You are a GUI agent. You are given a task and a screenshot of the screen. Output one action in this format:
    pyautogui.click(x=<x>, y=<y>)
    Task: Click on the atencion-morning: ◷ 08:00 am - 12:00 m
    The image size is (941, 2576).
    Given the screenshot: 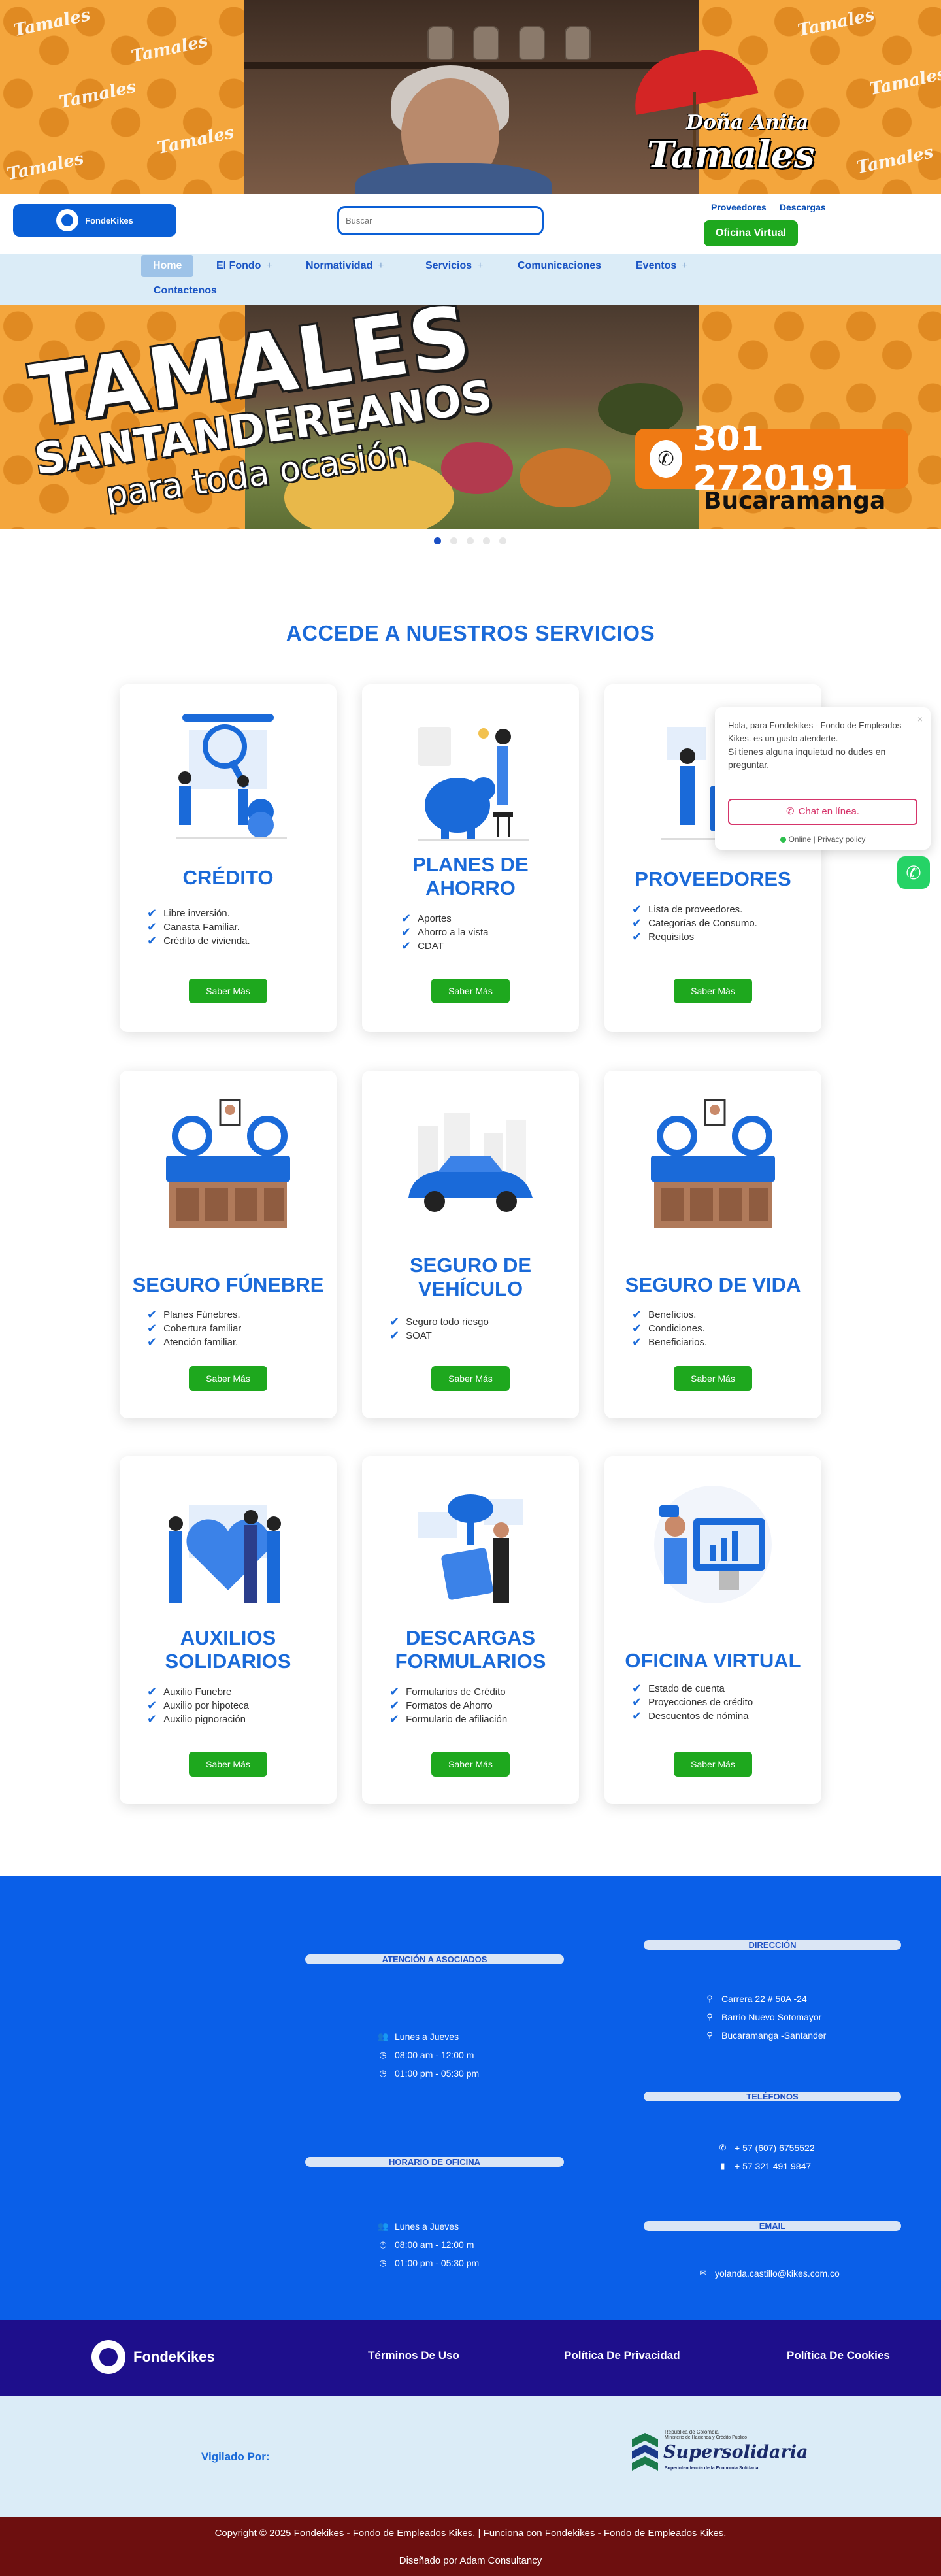 What is the action you would take?
    pyautogui.click(x=426, y=2055)
    